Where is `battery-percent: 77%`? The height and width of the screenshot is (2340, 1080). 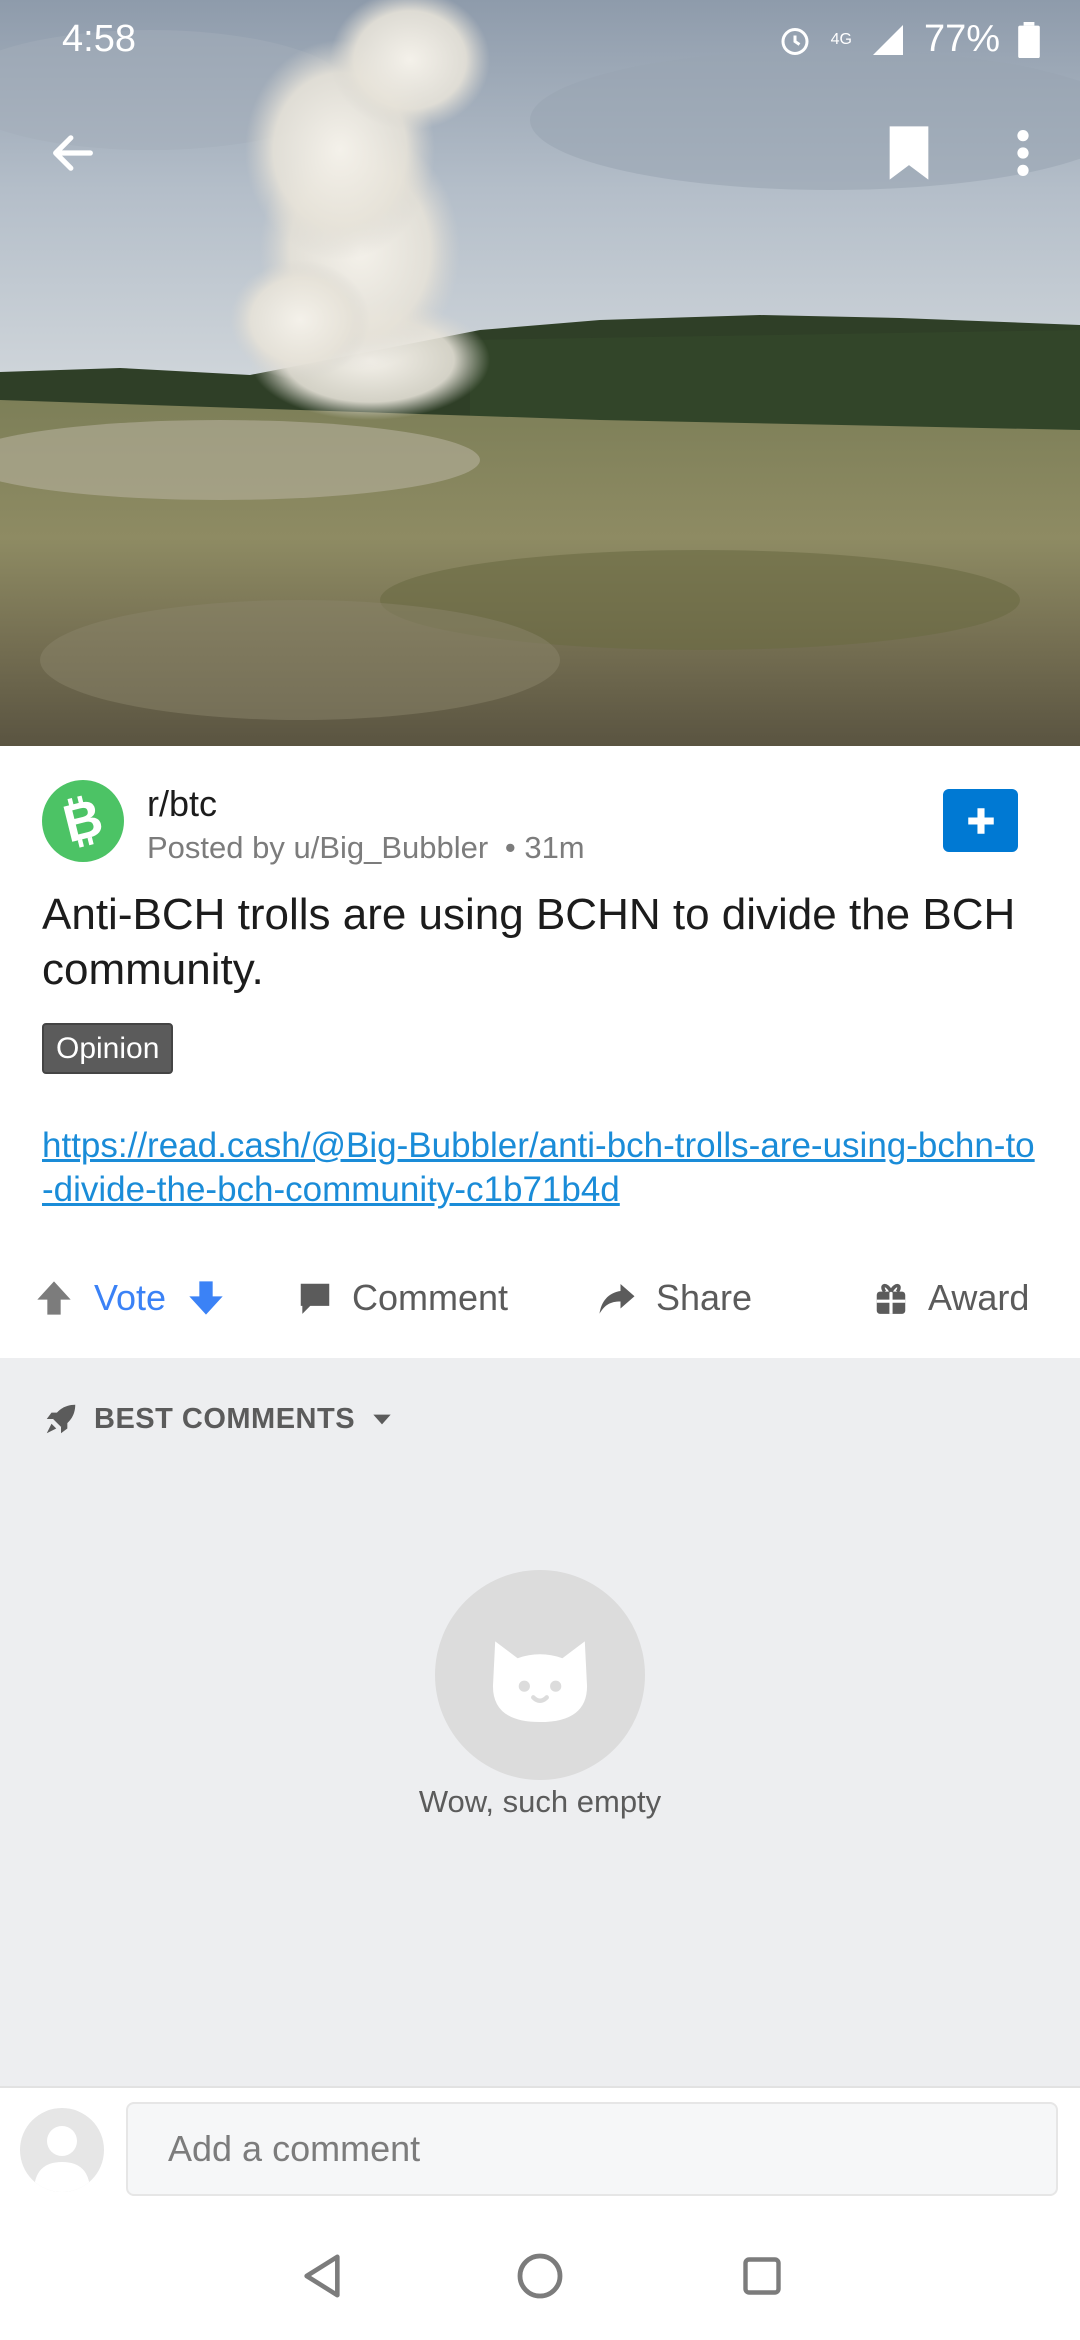 battery-percent: 77% is located at coordinates (961, 39).